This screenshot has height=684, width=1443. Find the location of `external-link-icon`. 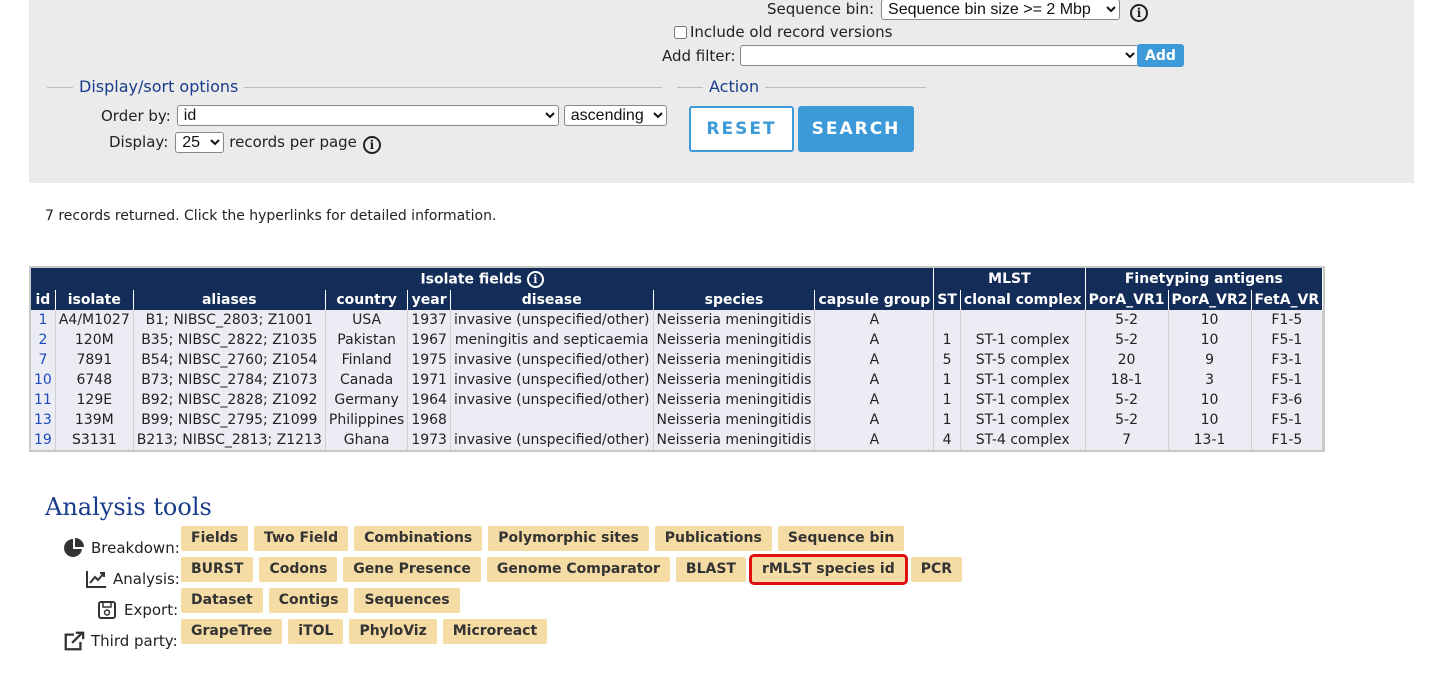

external-link-icon is located at coordinates (74, 641).